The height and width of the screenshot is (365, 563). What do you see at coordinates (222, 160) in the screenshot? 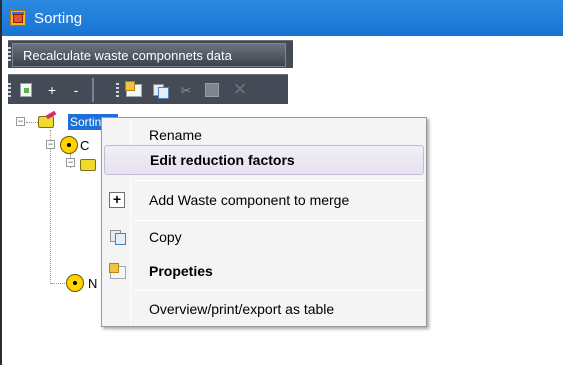
I see `menu-item-label: Edit reduction factors` at bounding box center [222, 160].